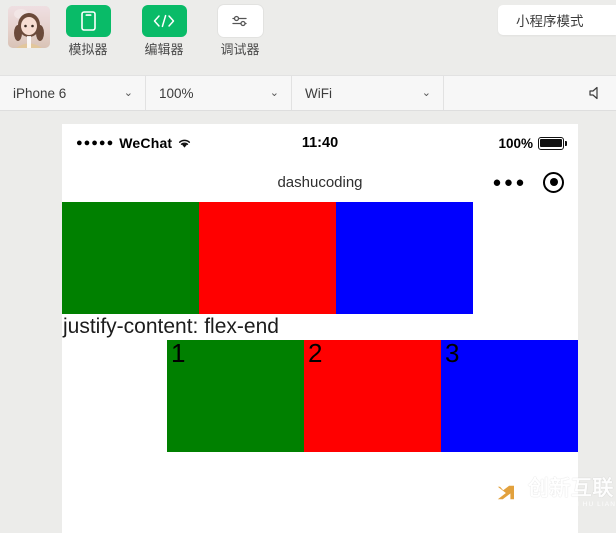 This screenshot has width=616, height=533. I want to click on zoom-select: 100% ⌄, so click(219, 93).